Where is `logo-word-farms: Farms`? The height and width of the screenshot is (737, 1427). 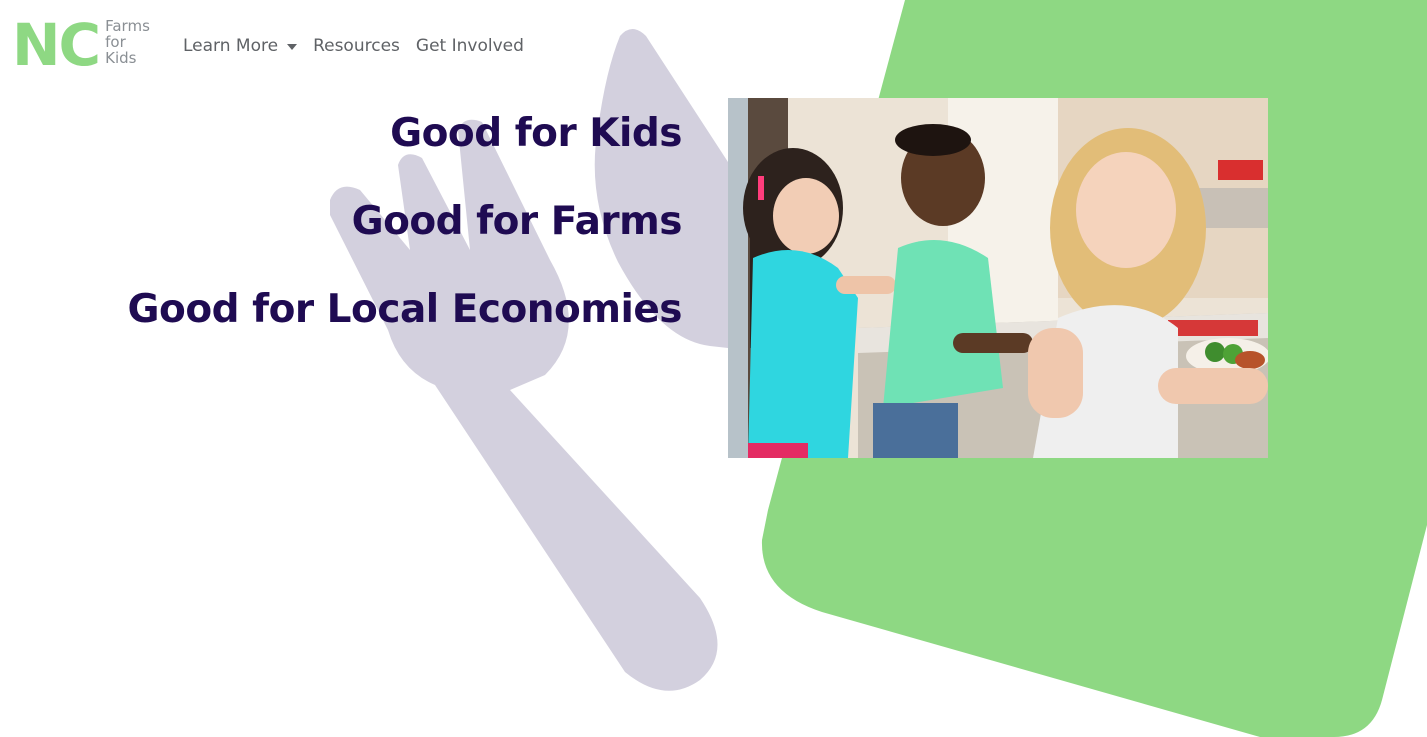
logo-word-farms: Farms is located at coordinates (127, 26).